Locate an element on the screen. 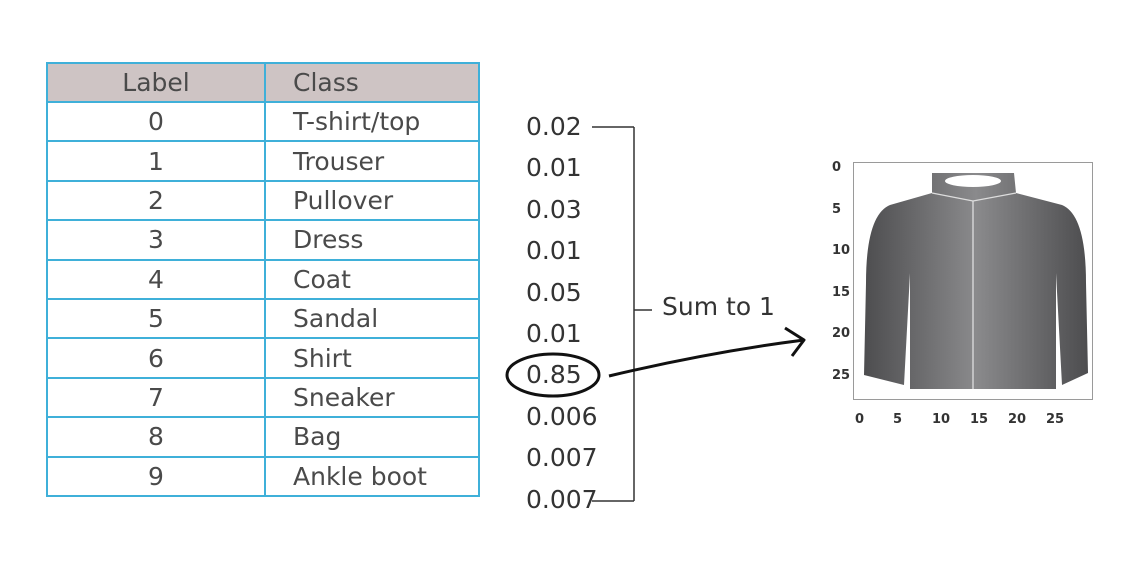  highlight-circle is located at coordinates (553, 375).